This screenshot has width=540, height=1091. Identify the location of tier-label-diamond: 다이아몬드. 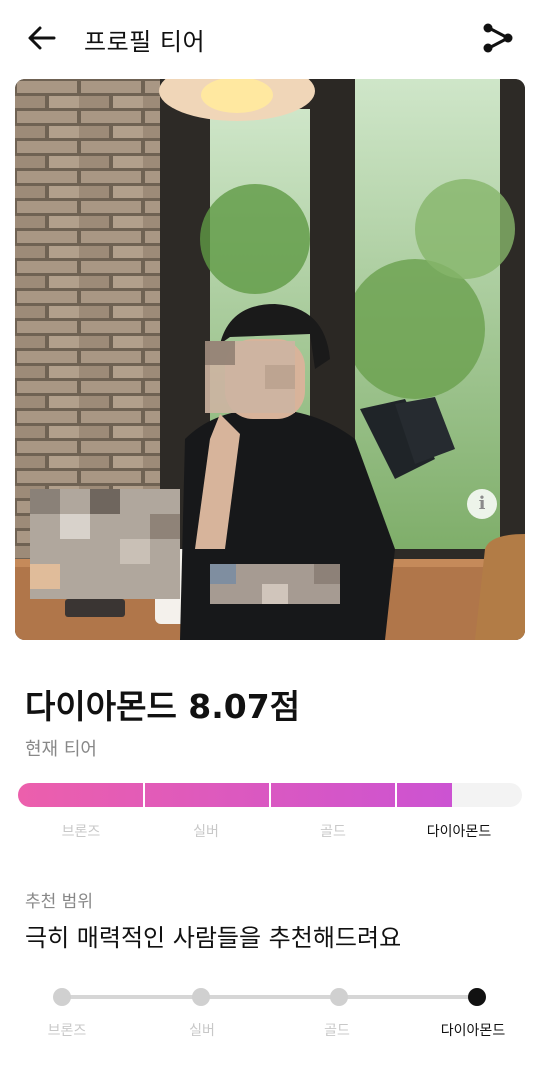
(459, 832).